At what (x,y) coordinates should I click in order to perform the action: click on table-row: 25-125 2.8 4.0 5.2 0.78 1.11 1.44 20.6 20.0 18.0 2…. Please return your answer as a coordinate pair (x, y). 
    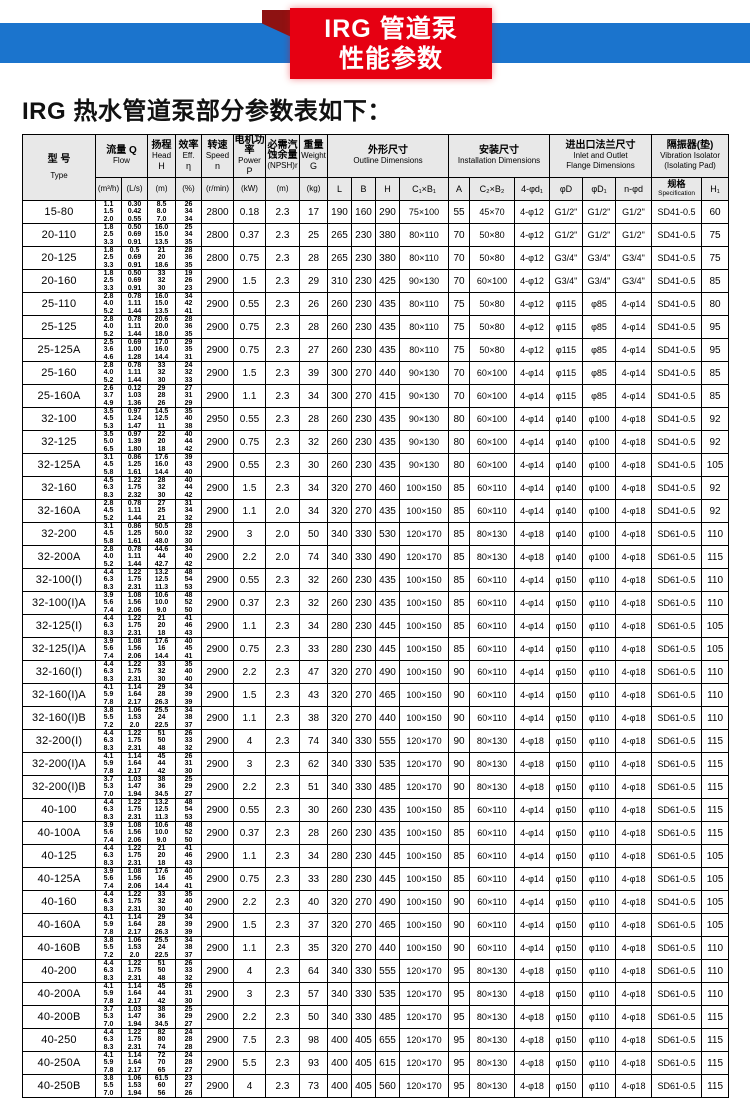
    Looking at the image, I should click on (376, 327).